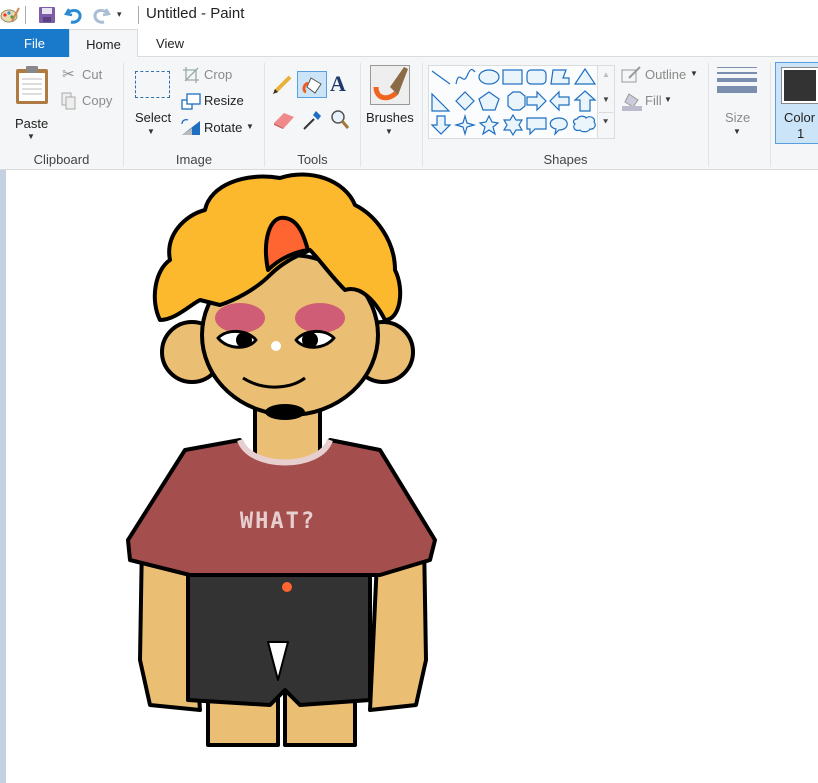  Describe the element at coordinates (632, 102) in the screenshot. I see `fill-bucket-icon` at that location.